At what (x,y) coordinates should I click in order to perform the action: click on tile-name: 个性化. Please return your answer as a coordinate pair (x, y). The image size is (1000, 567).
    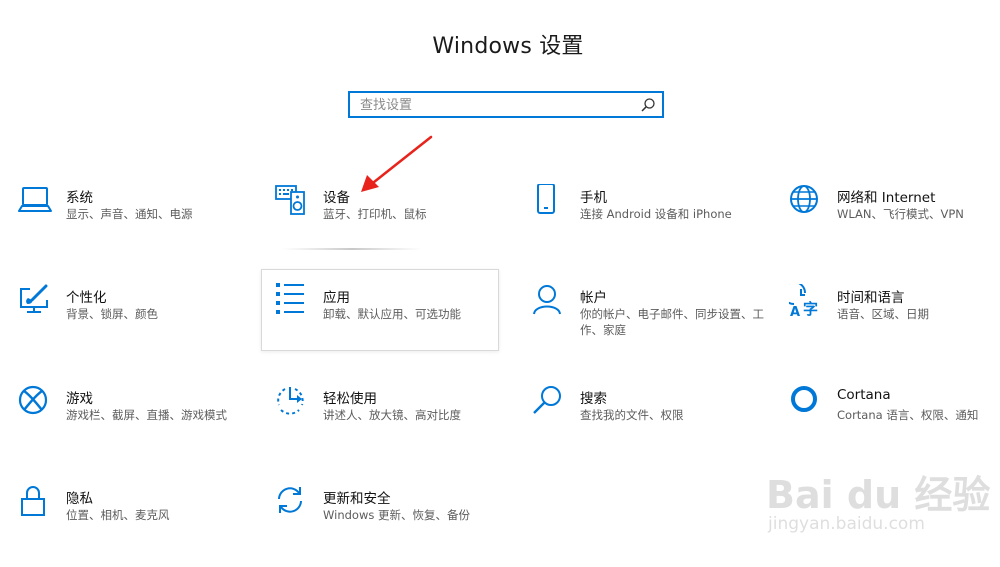
    Looking at the image, I should click on (86, 298).